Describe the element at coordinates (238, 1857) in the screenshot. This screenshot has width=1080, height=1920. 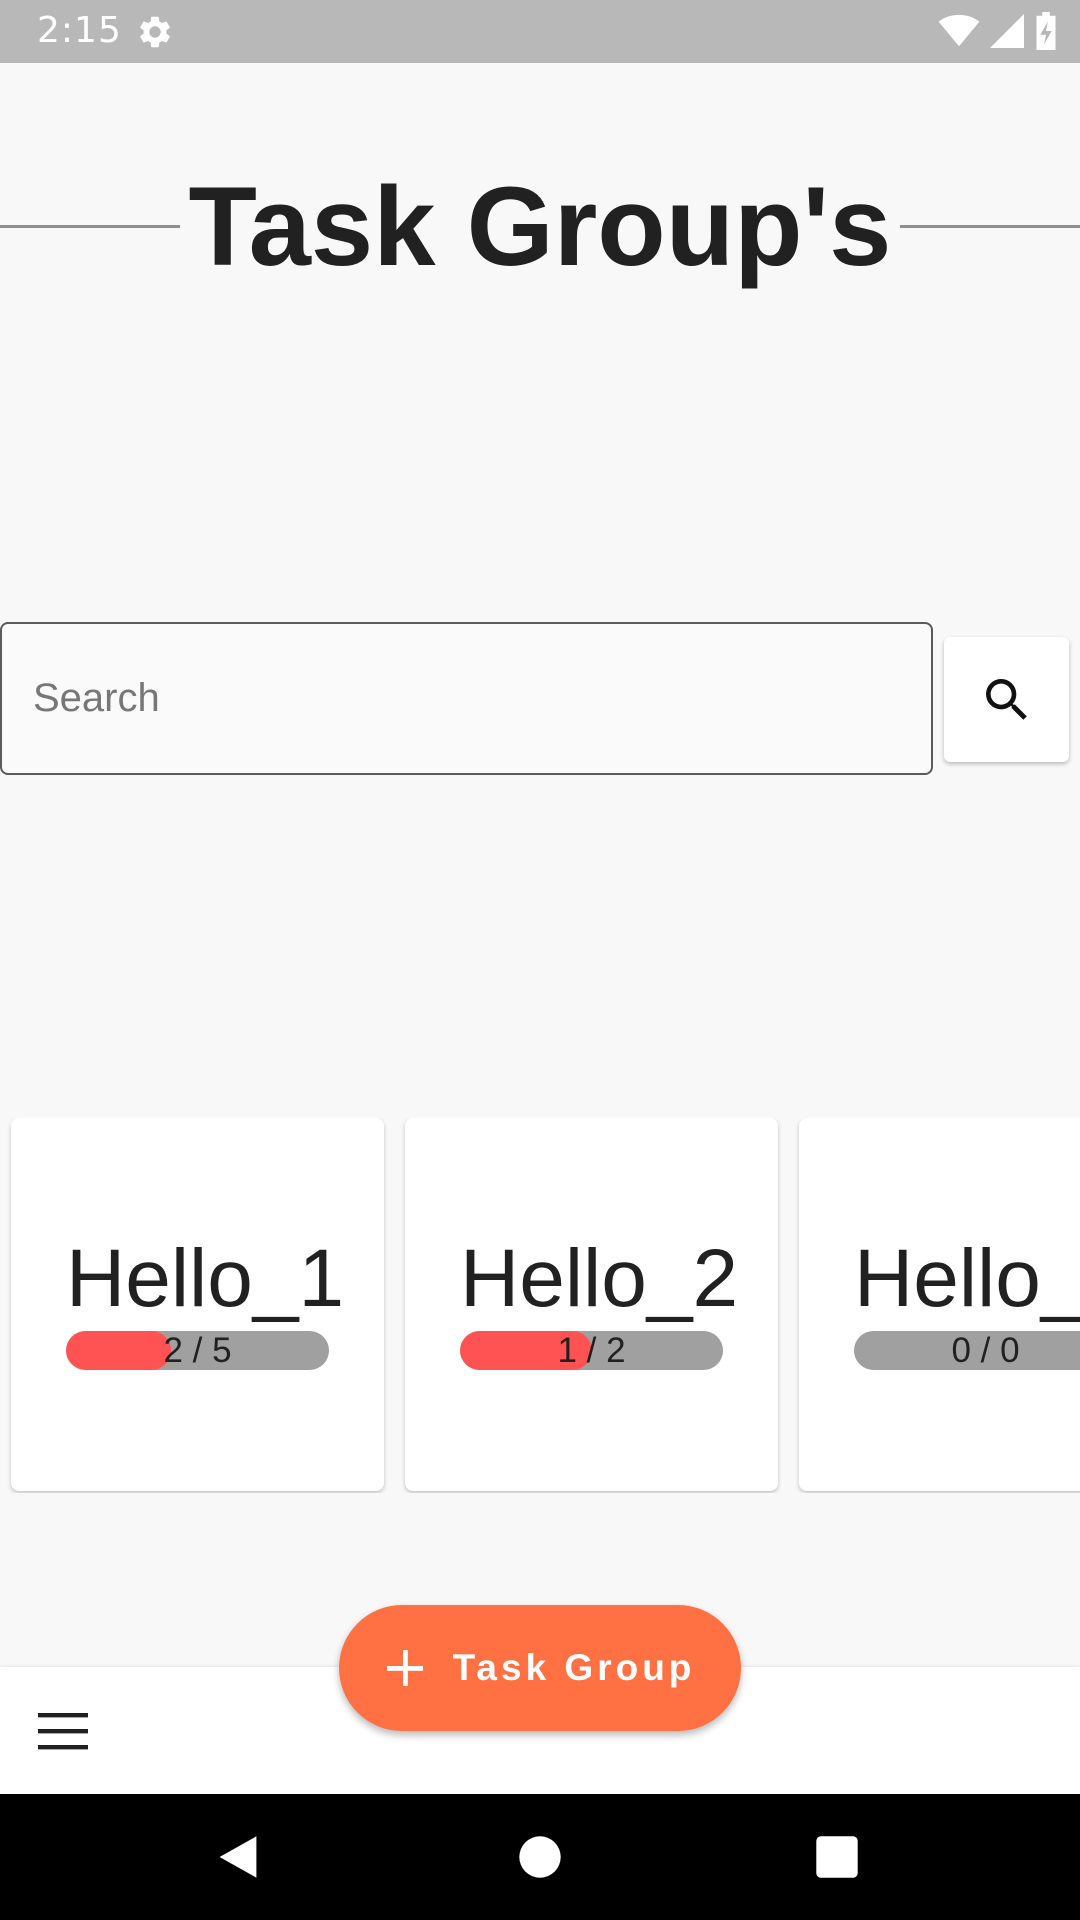
I see `back-icon` at that location.